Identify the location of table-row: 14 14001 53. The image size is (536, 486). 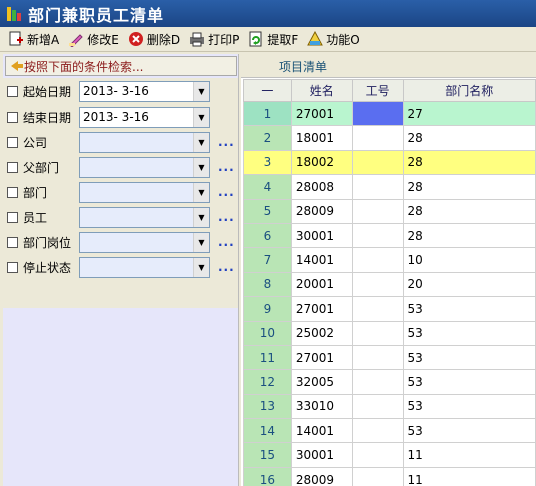
(389, 431).